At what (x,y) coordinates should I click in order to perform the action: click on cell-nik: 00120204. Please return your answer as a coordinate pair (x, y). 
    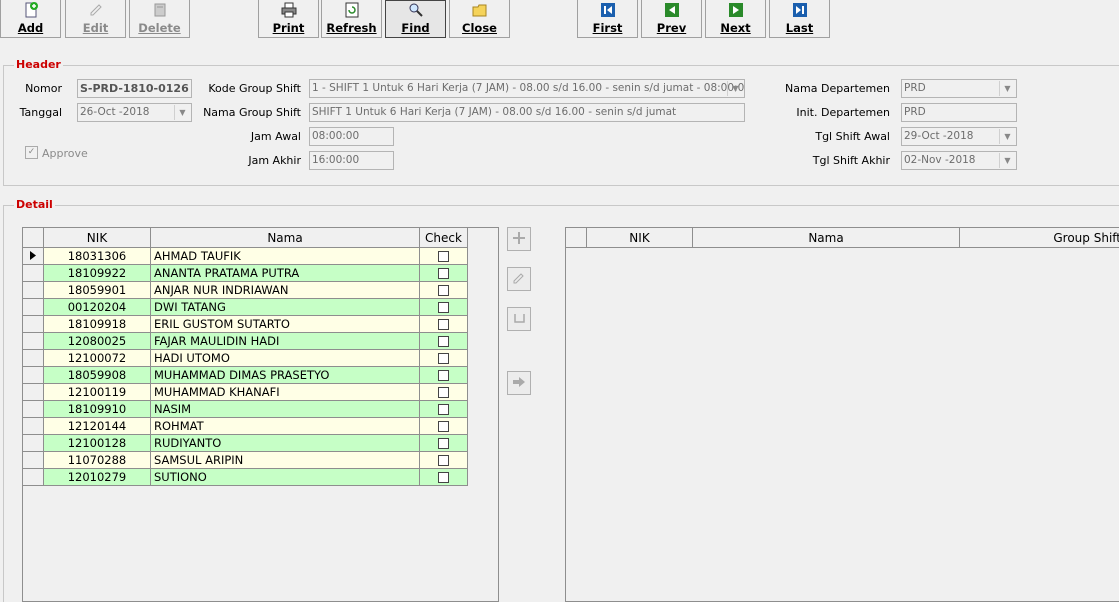
    Looking at the image, I should click on (97, 307).